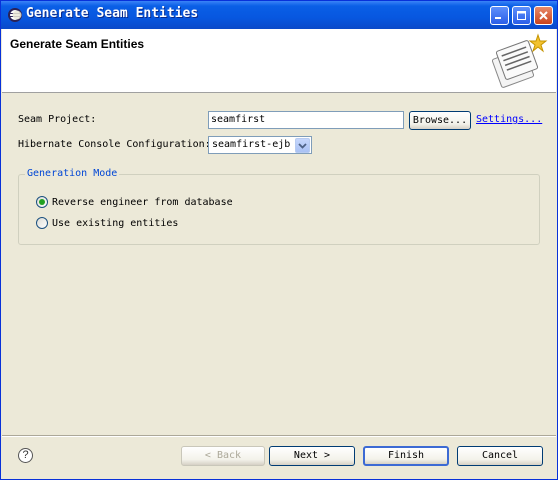 This screenshot has height=480, width=558. What do you see at coordinates (115, 223) in the screenshot?
I see `use-existing-label: Use existing entities` at bounding box center [115, 223].